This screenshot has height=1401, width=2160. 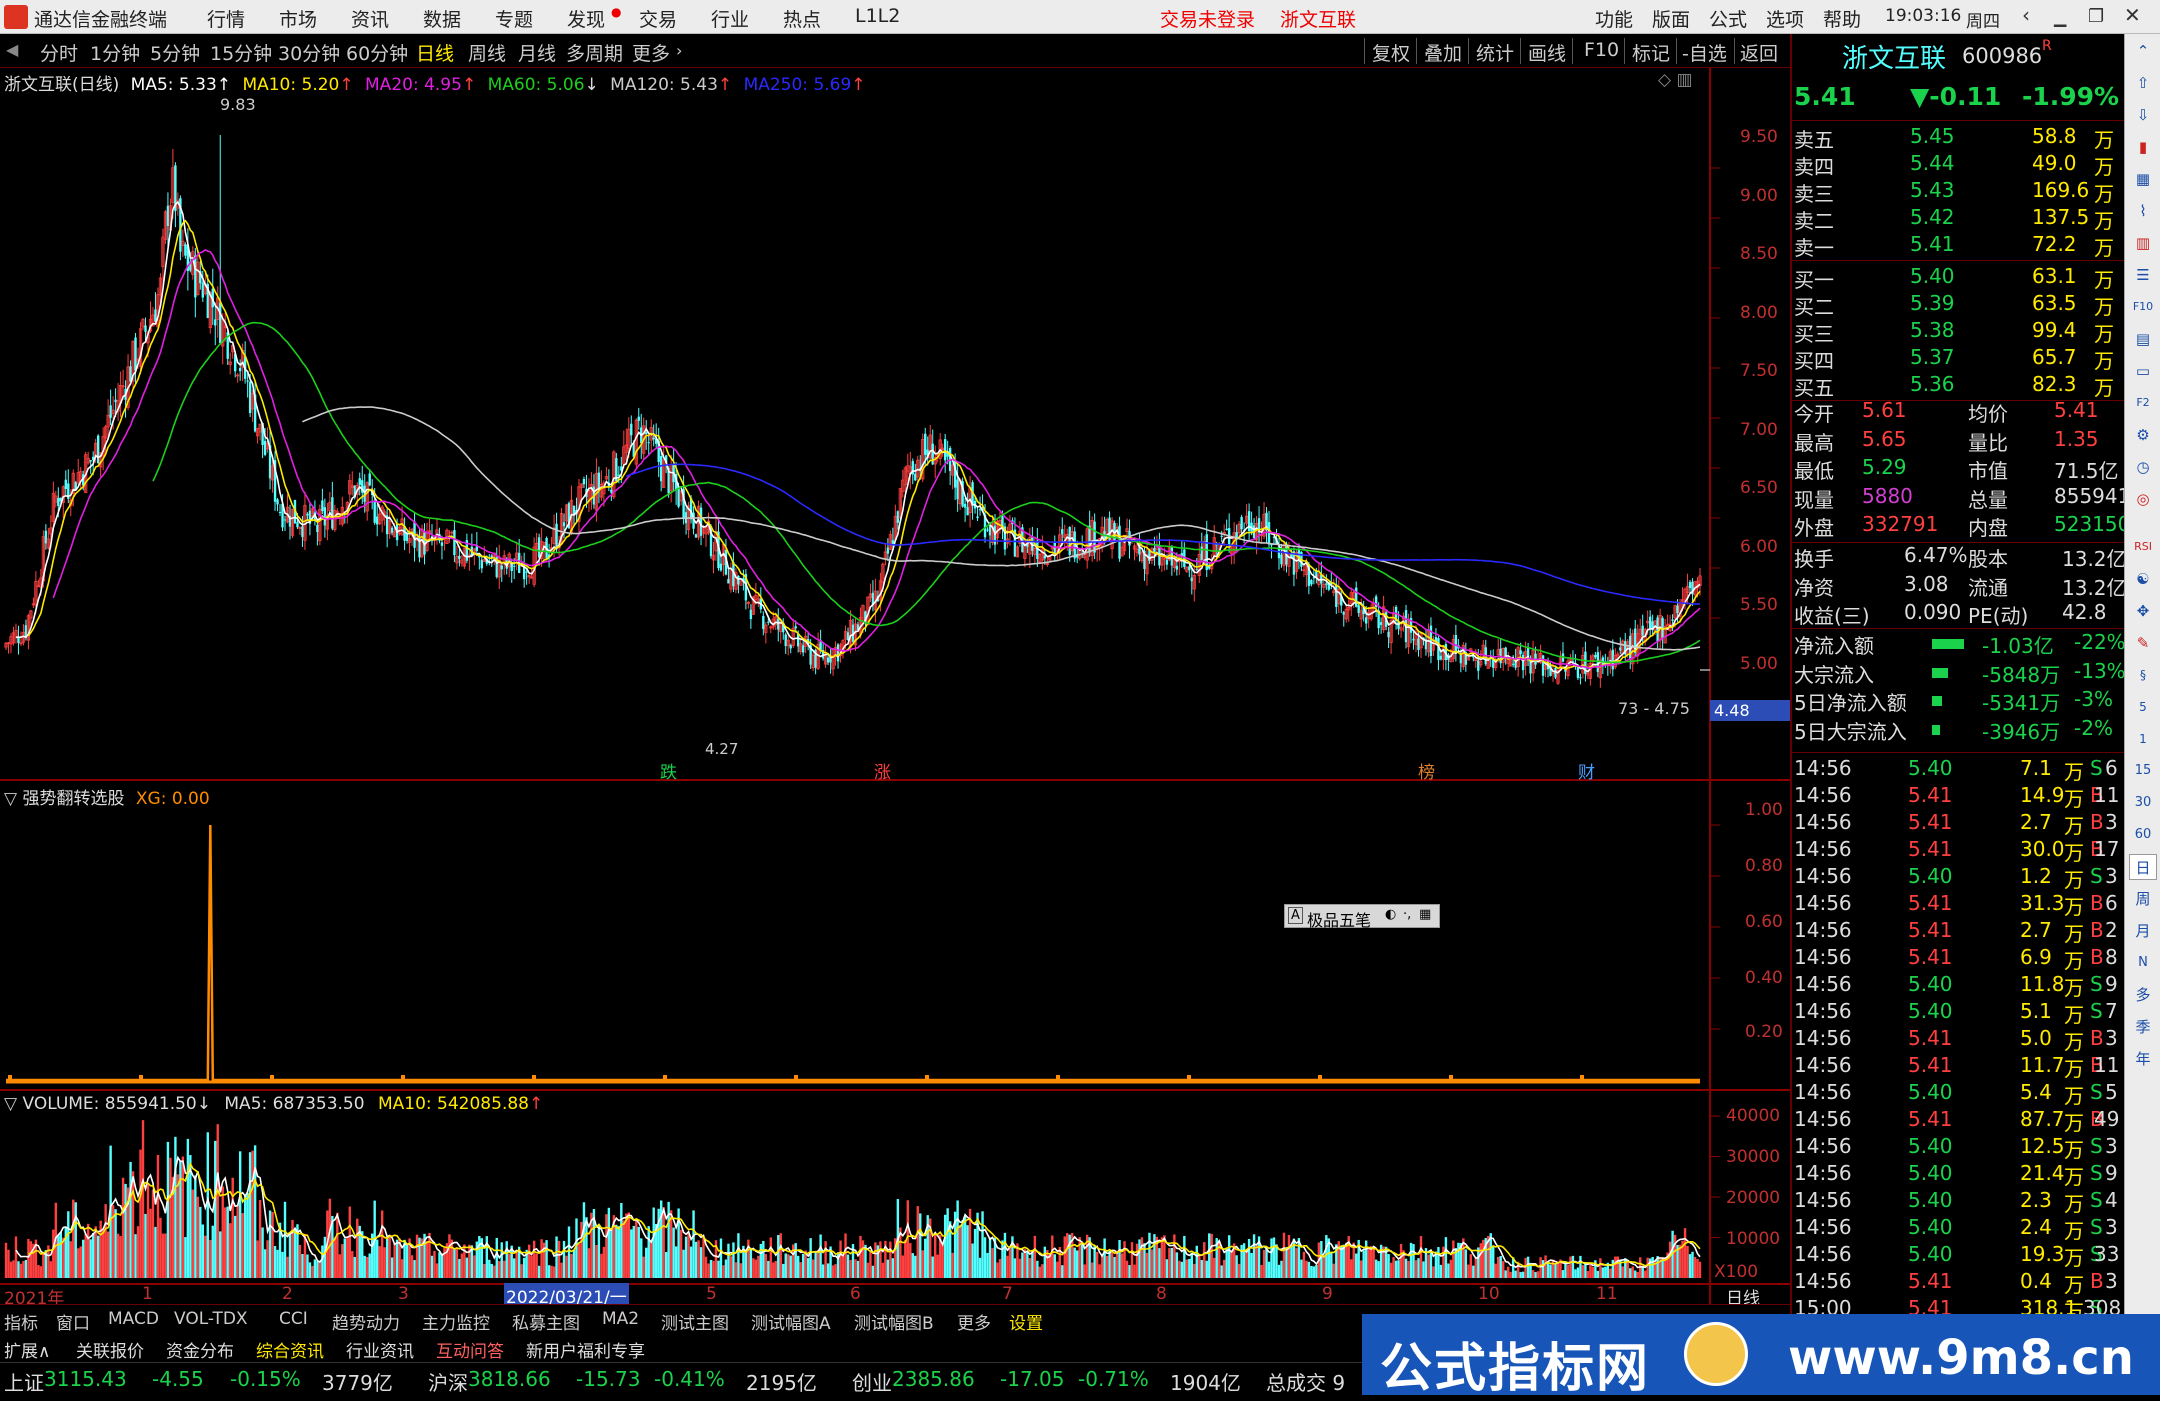 I want to click on info-tab: 资金分布, so click(x=200, y=1349).